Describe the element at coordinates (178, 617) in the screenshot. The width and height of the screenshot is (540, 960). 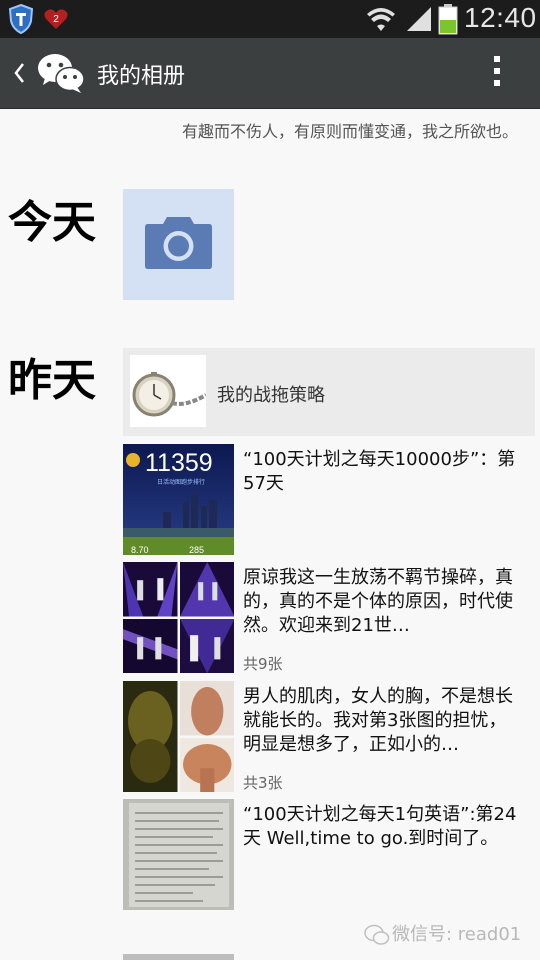
I see `concert-photos-grid` at that location.